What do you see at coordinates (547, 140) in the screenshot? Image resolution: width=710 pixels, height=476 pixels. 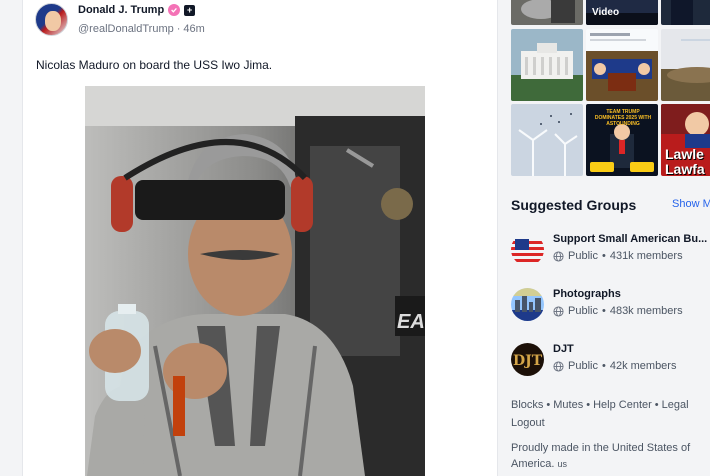 I see `media-tile-windmills` at bounding box center [547, 140].